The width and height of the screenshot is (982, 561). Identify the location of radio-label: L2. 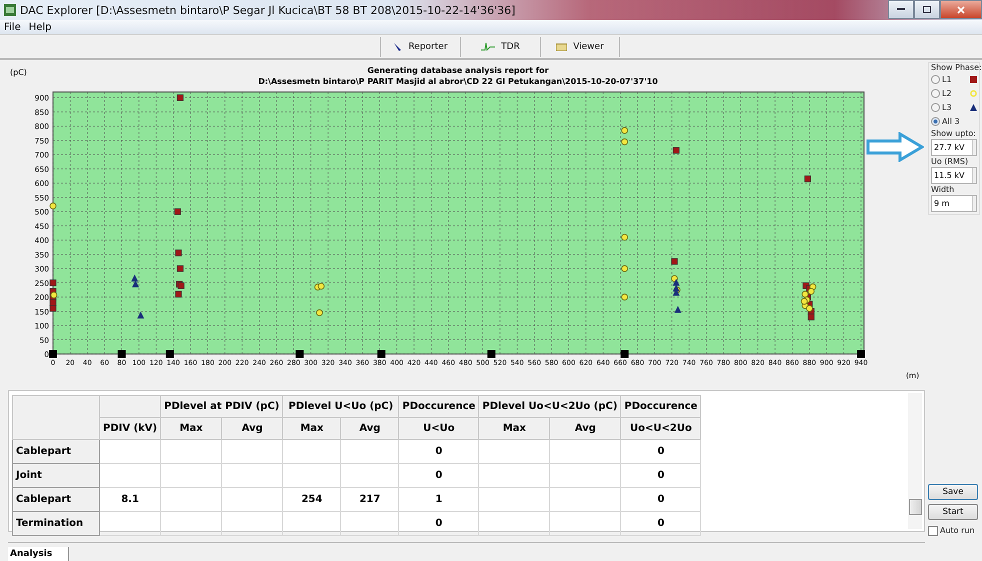
(947, 93).